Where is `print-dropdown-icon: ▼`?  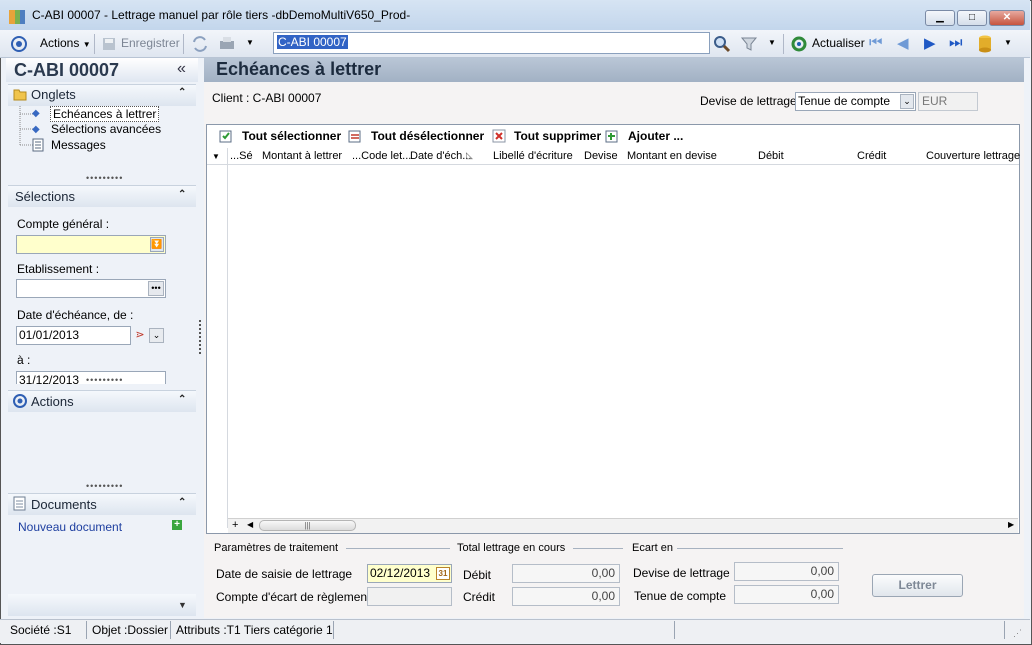
print-dropdown-icon: ▼ is located at coordinates (250, 42).